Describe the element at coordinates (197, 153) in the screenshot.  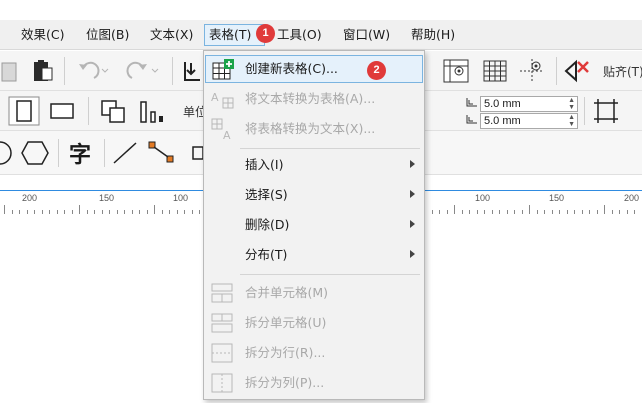
I see `dimension-tool-icon` at that location.